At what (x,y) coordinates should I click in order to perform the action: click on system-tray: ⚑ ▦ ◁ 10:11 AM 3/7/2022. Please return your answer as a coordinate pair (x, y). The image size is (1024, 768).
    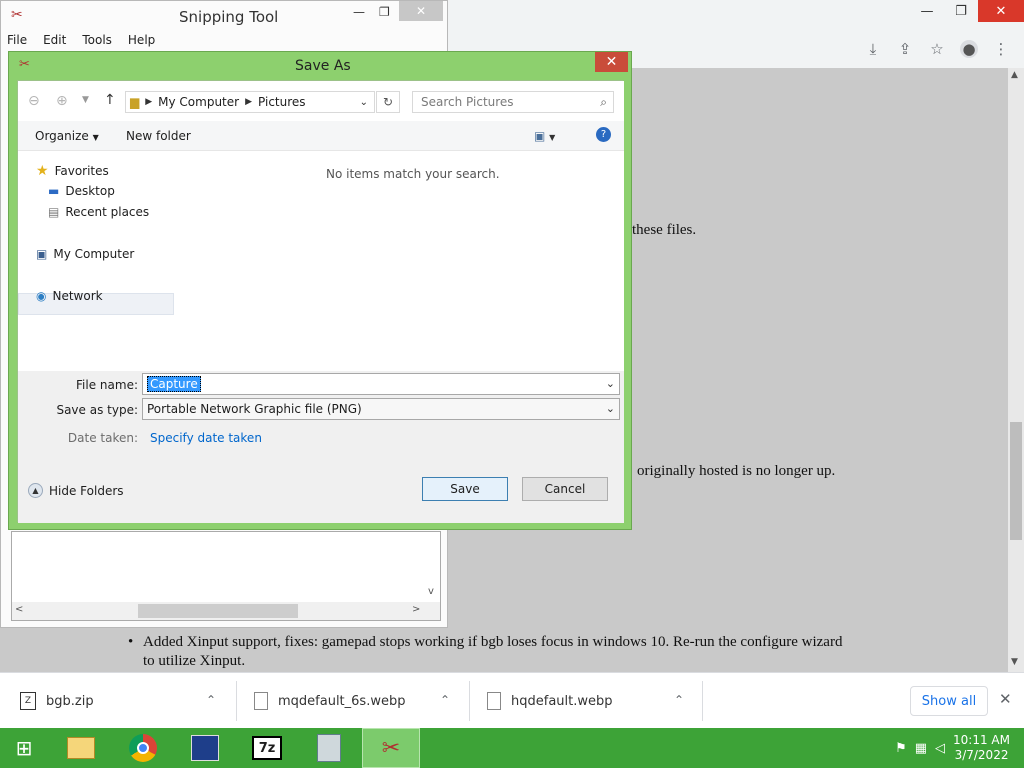
    Looking at the image, I should click on (959, 748).